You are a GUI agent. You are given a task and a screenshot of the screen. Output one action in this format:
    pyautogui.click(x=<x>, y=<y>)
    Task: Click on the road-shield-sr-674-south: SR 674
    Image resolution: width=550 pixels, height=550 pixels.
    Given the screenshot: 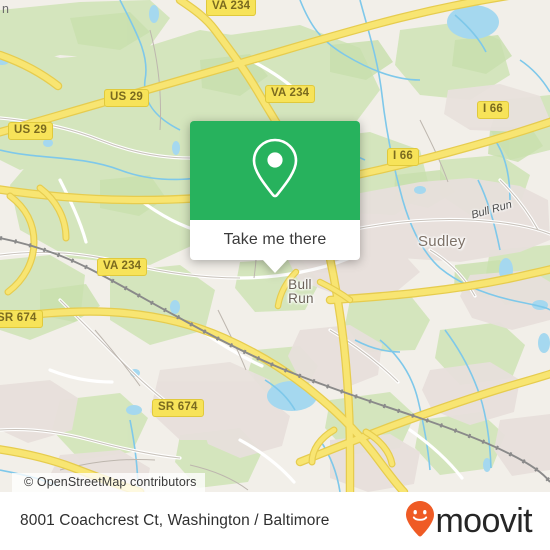 What is the action you would take?
    pyautogui.click(x=178, y=408)
    